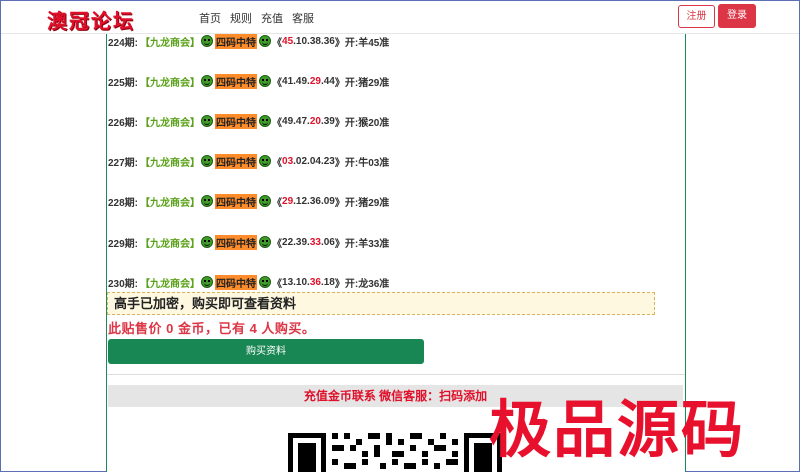 The height and width of the screenshot is (472, 800). What do you see at coordinates (315, 282) in the screenshot?
I see `record-hit-number: 36` at bounding box center [315, 282].